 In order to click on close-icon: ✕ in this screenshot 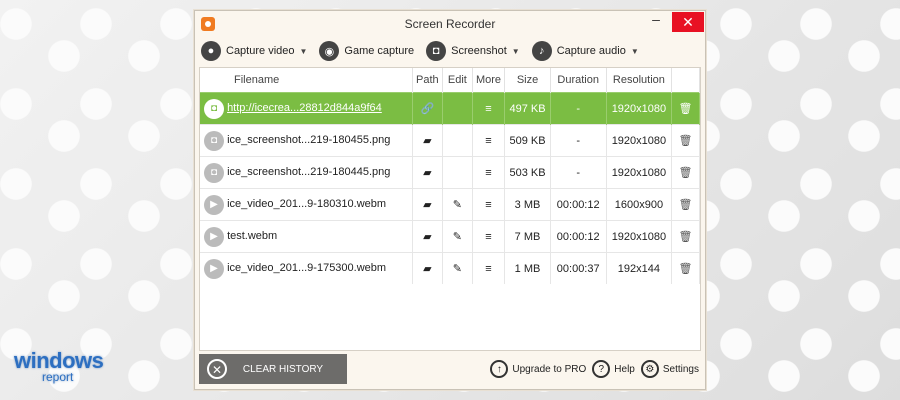, I will do `click(217, 369)`.